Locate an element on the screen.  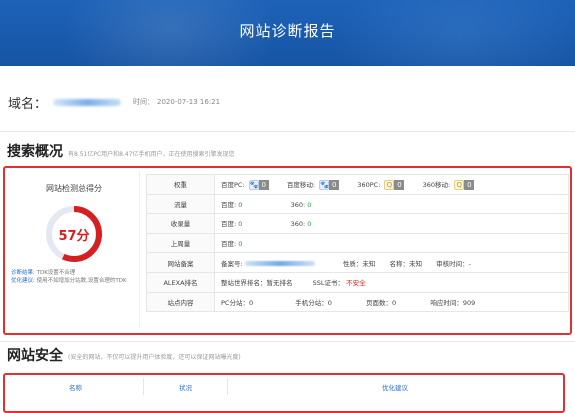
table-row: ALEXA排名 整站世界排名：暂无排名 SSL证书： 不安全 is located at coordinates (357, 282).